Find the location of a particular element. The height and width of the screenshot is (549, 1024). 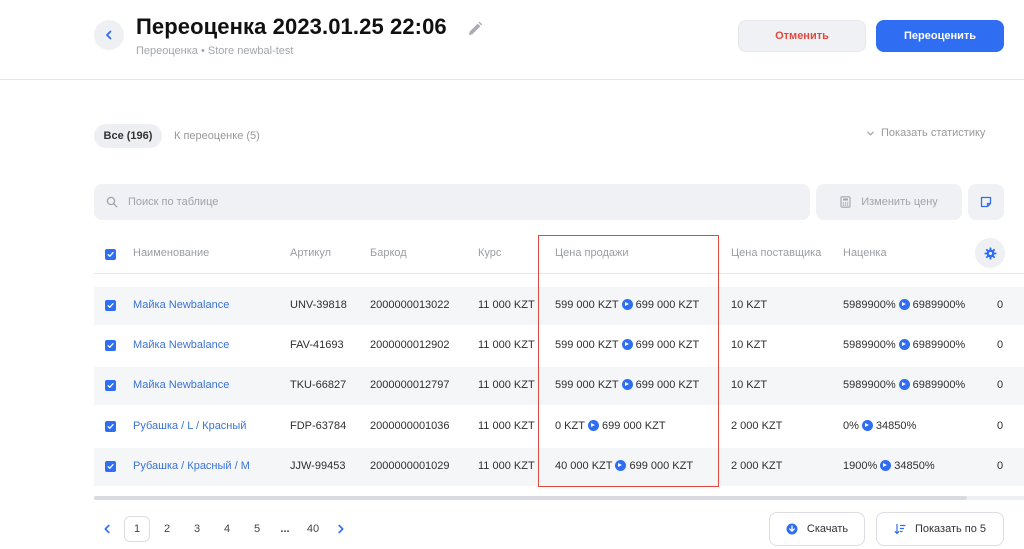

supplier-price-cell: 10 KZT is located at coordinates (749, 305).